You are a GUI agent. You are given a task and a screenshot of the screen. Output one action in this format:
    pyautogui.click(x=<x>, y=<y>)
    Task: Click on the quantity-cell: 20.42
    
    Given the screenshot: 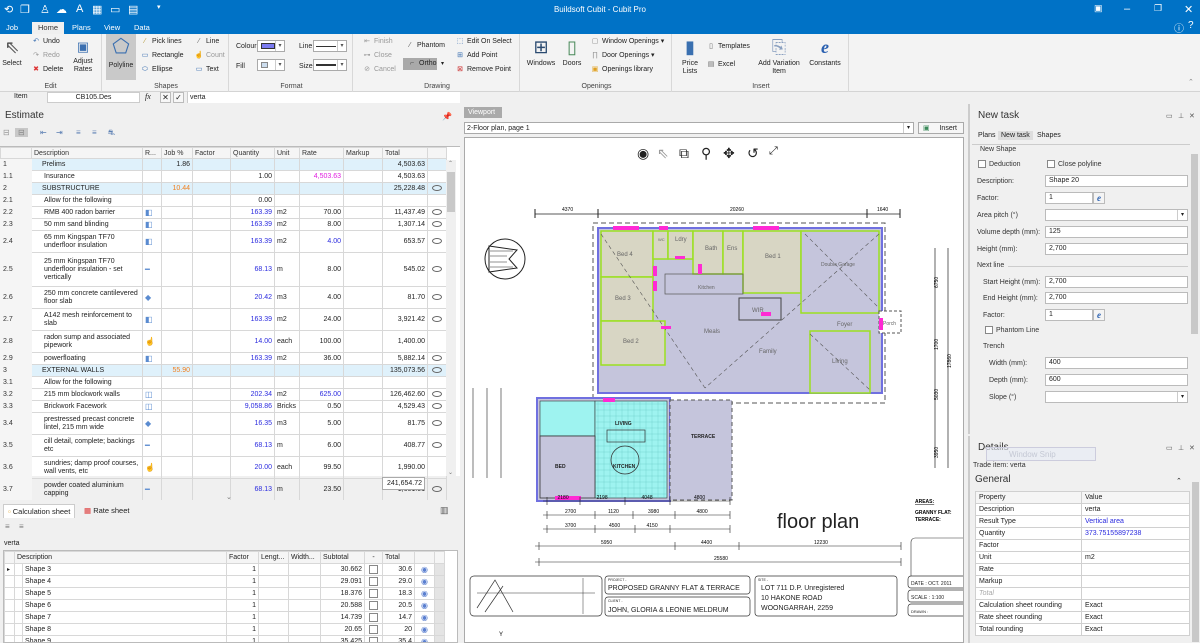 What is the action you would take?
    pyautogui.click(x=252, y=297)
    